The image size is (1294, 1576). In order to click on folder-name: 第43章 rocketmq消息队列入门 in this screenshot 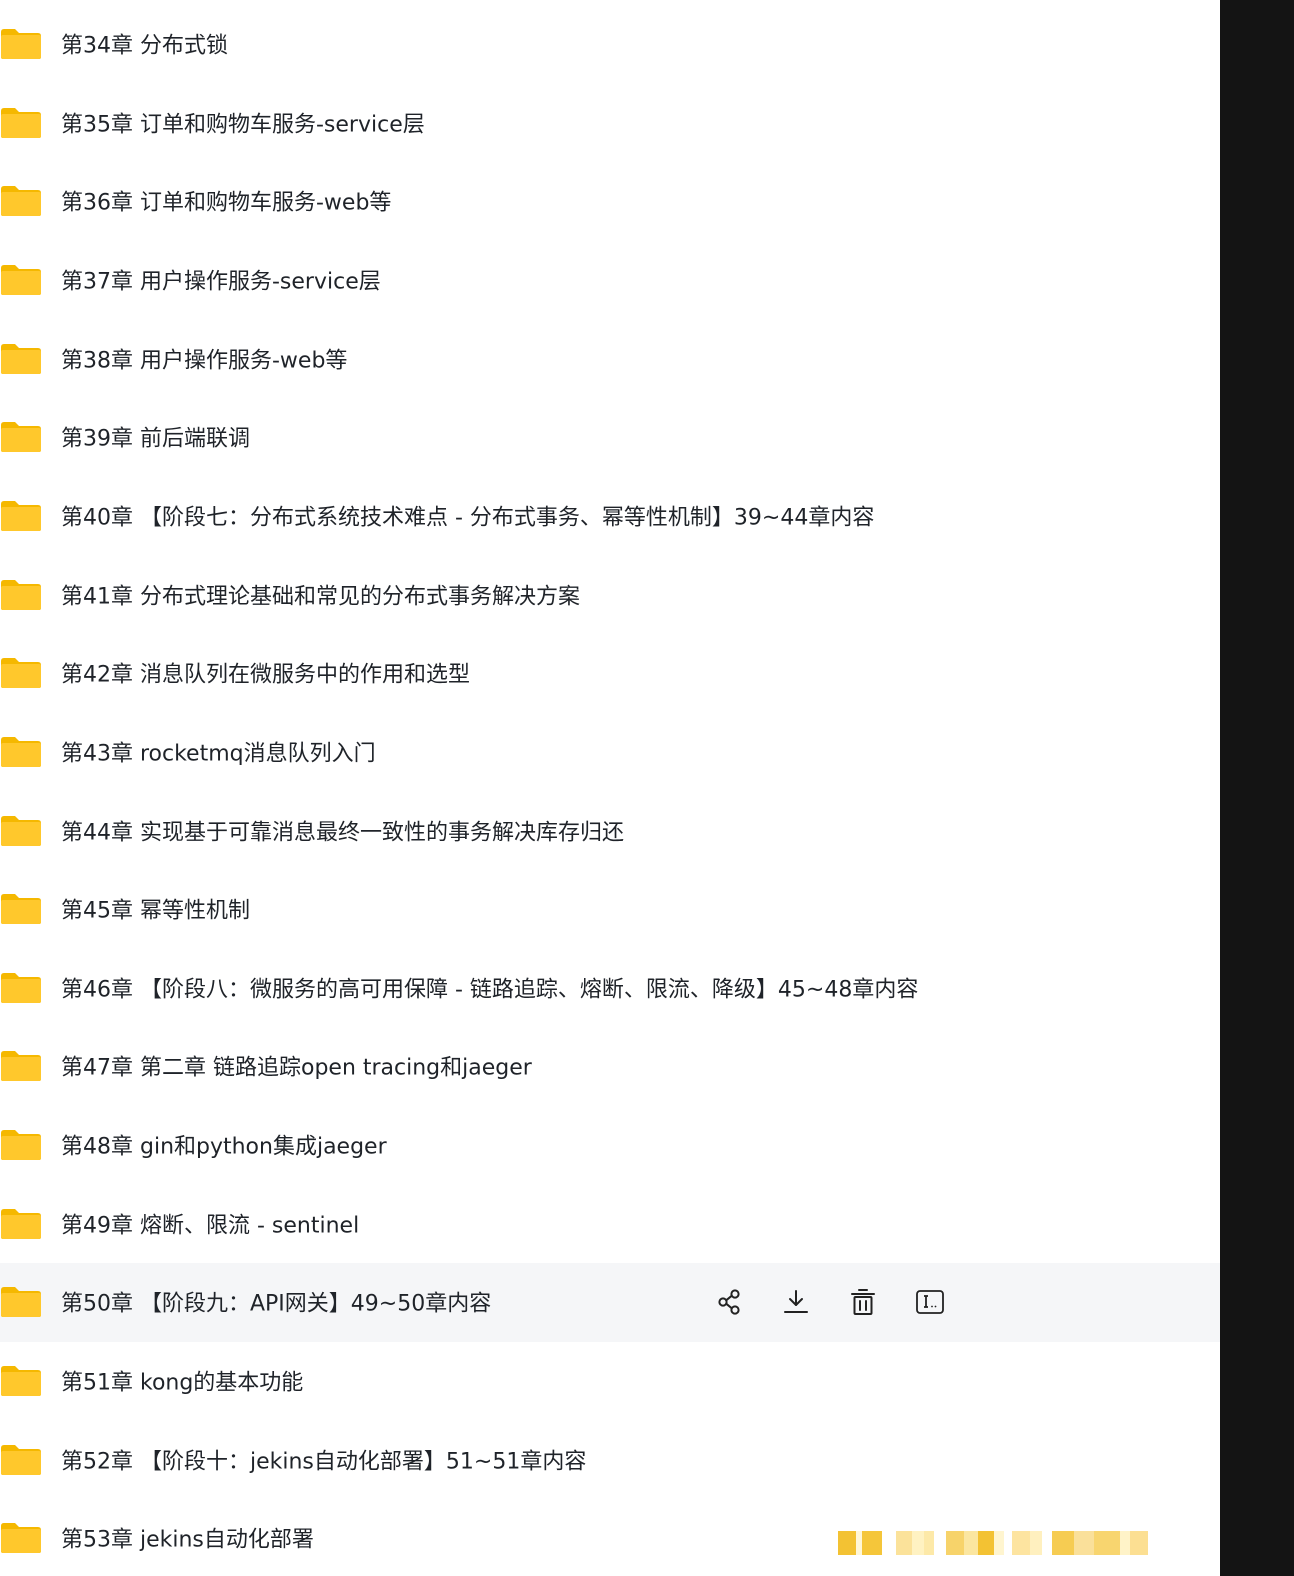, I will do `click(218, 751)`.